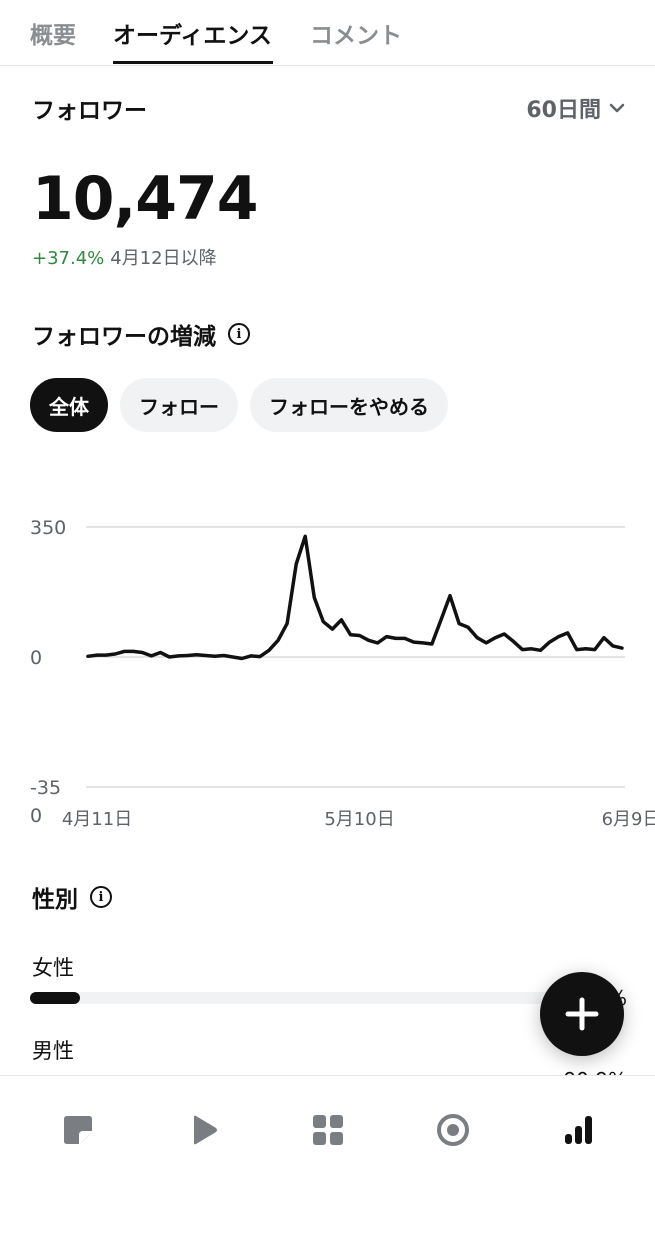 The image size is (655, 1240). I want to click on chip-follow: フォロー, so click(179, 405).